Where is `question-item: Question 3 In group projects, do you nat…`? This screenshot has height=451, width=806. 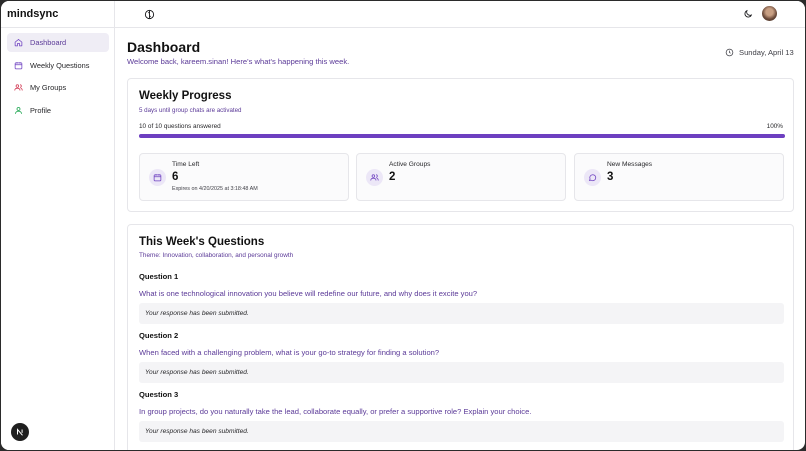 question-item: Question 3 In group projects, do you nat… is located at coordinates (461, 416).